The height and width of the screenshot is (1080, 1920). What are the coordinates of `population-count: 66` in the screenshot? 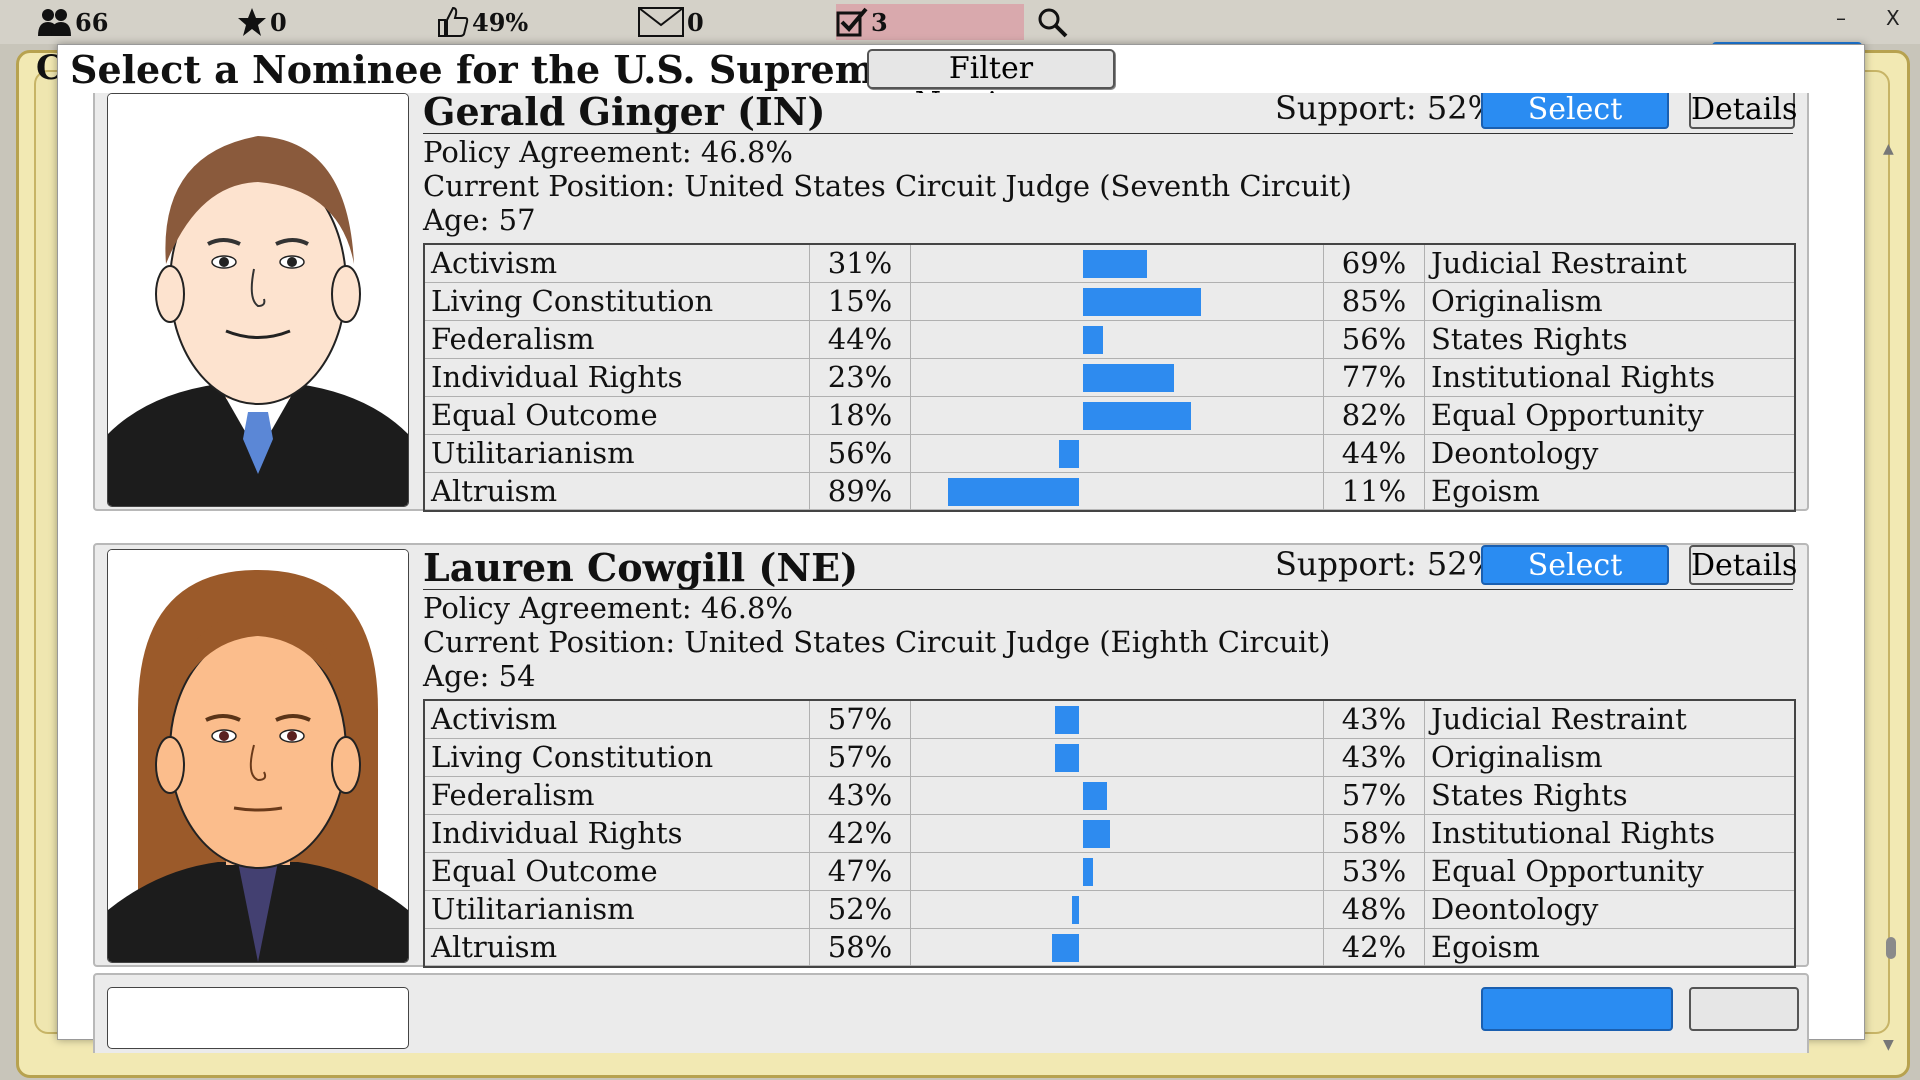 It's located at (92, 22).